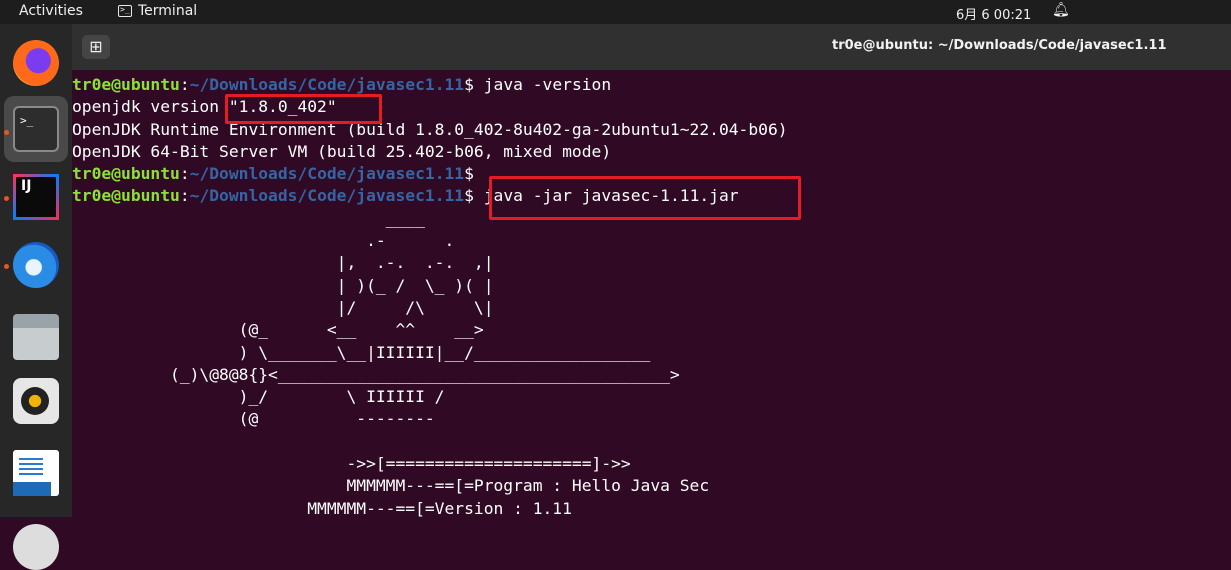  What do you see at coordinates (258, 397) in the screenshot?
I see `ascii-art-line: )_/ \ IIIIII /` at bounding box center [258, 397].